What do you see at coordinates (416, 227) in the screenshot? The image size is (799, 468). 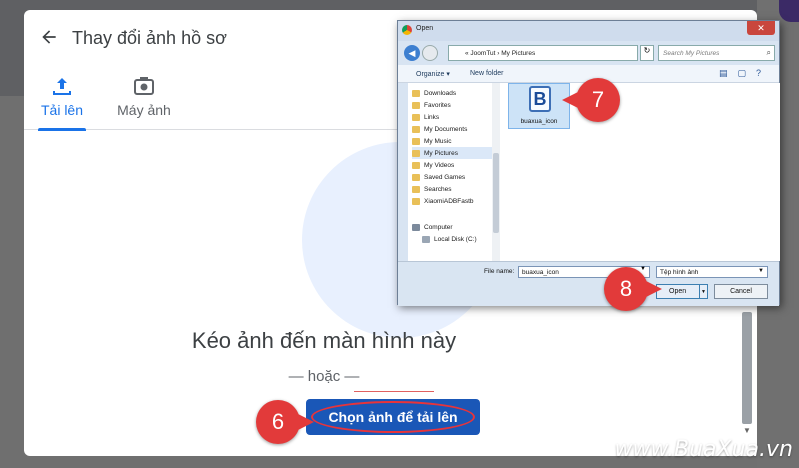 I see `computer-icon` at bounding box center [416, 227].